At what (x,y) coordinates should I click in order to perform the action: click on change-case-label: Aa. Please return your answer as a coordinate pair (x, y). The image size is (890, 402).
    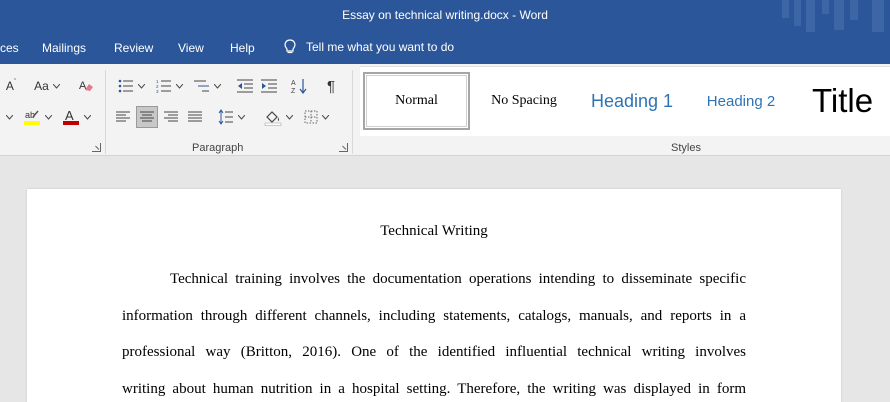
    Looking at the image, I should click on (41, 86).